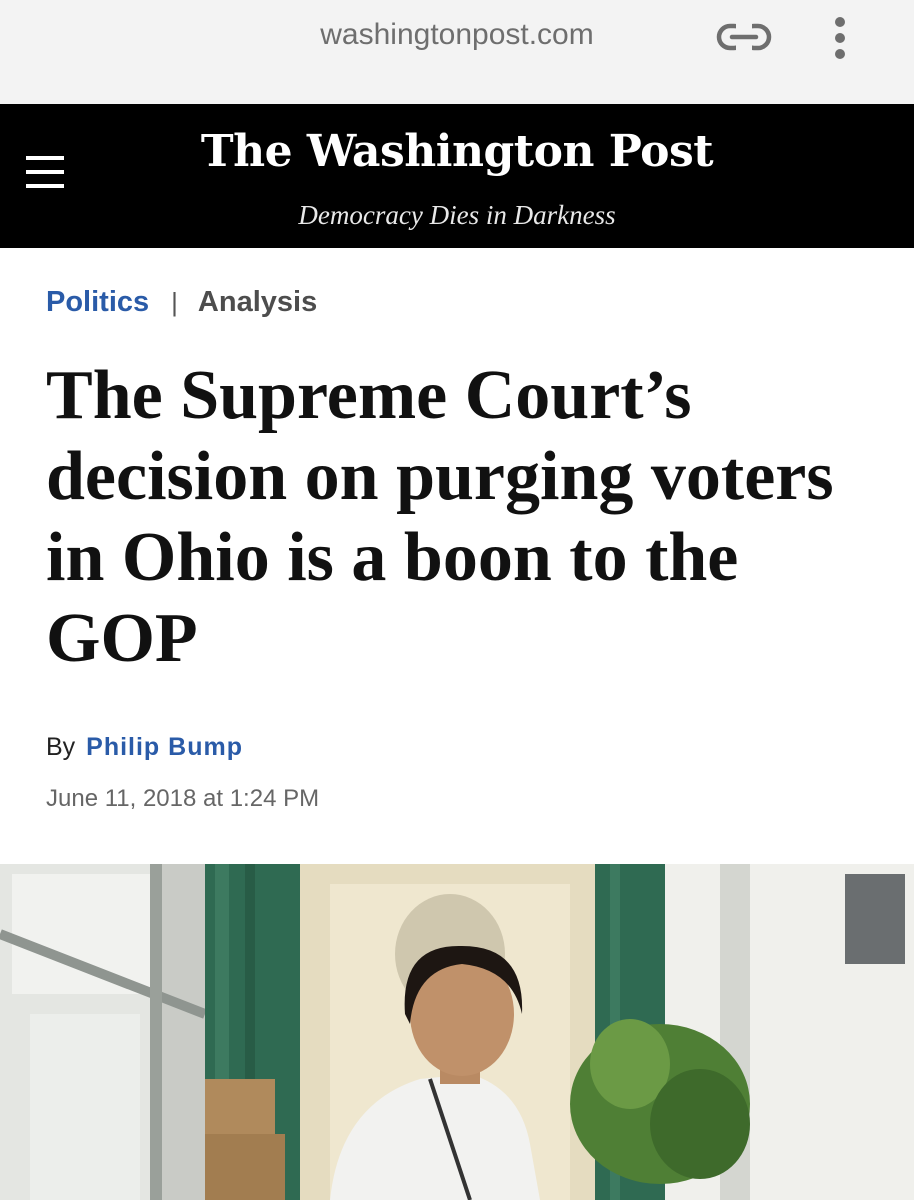 This screenshot has height=1200, width=914. What do you see at coordinates (181, 302) in the screenshot?
I see `article-kicker: Politics | Analysis` at bounding box center [181, 302].